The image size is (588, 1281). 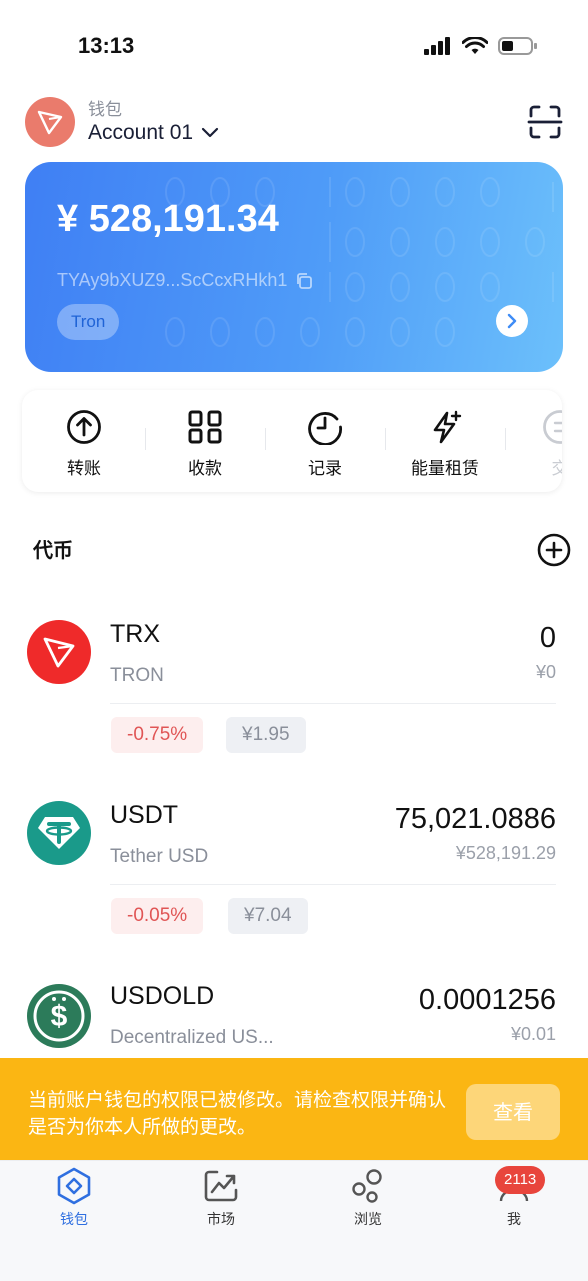 I want to click on notification-badge: 2113, so click(x=520, y=1180).